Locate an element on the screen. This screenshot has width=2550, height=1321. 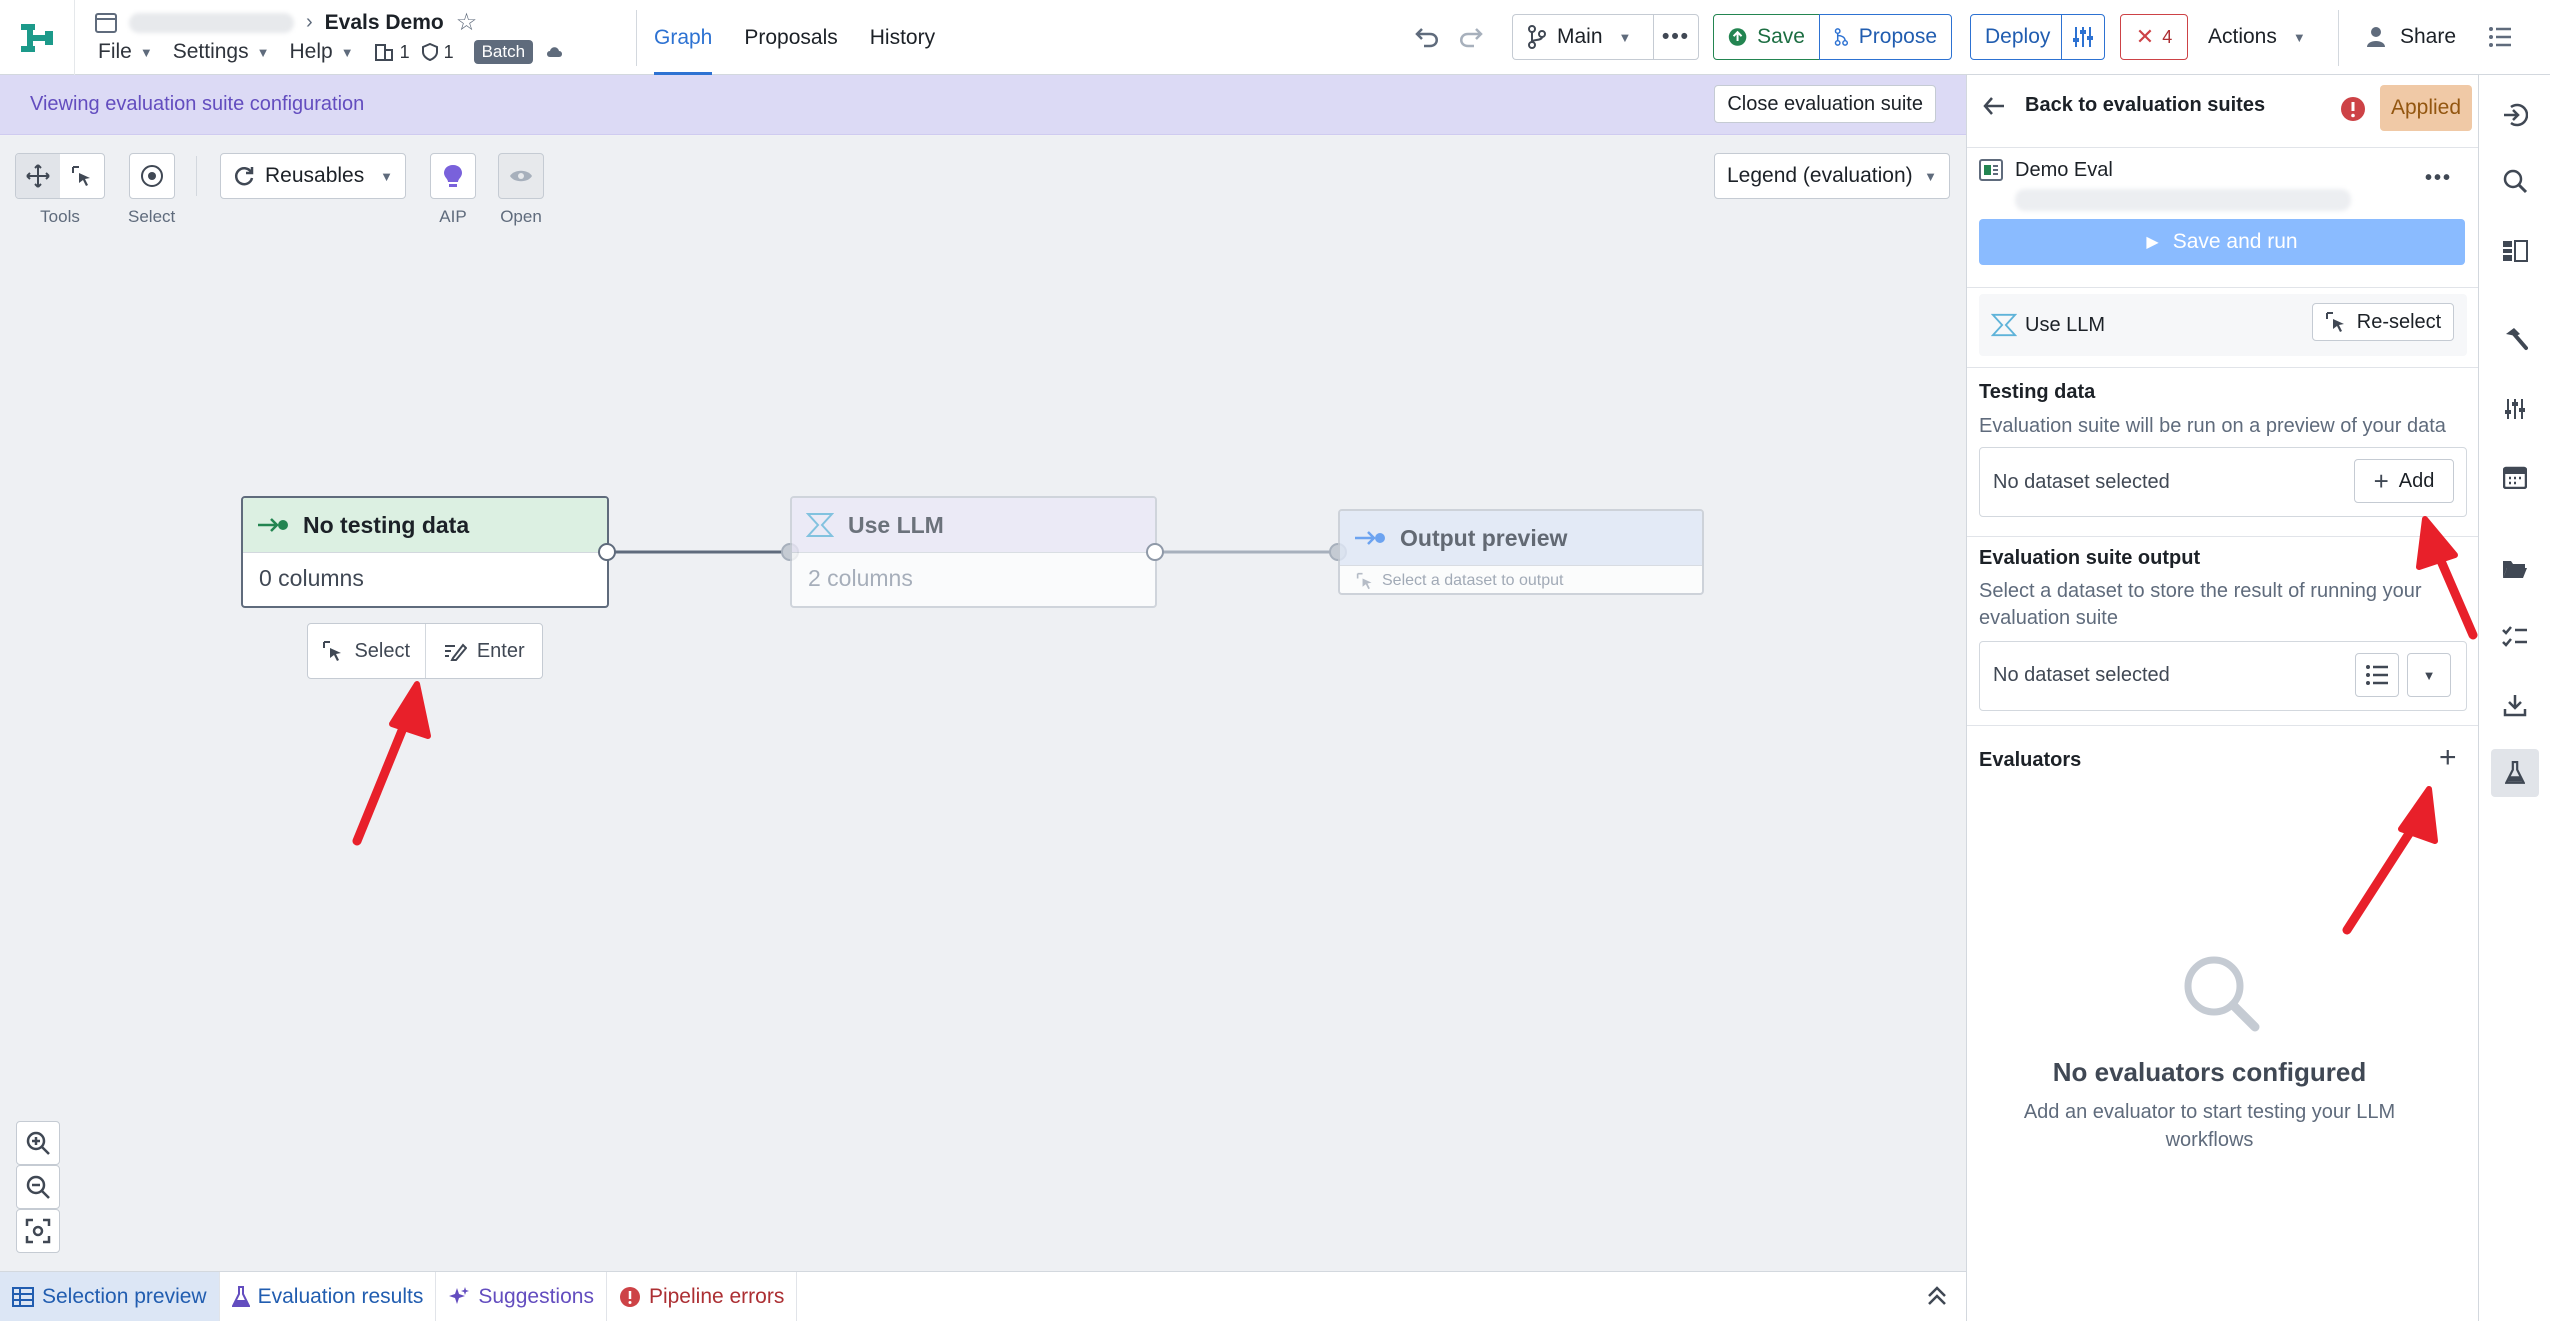
chevron-double-up-icon is located at coordinates (1937, 1295).